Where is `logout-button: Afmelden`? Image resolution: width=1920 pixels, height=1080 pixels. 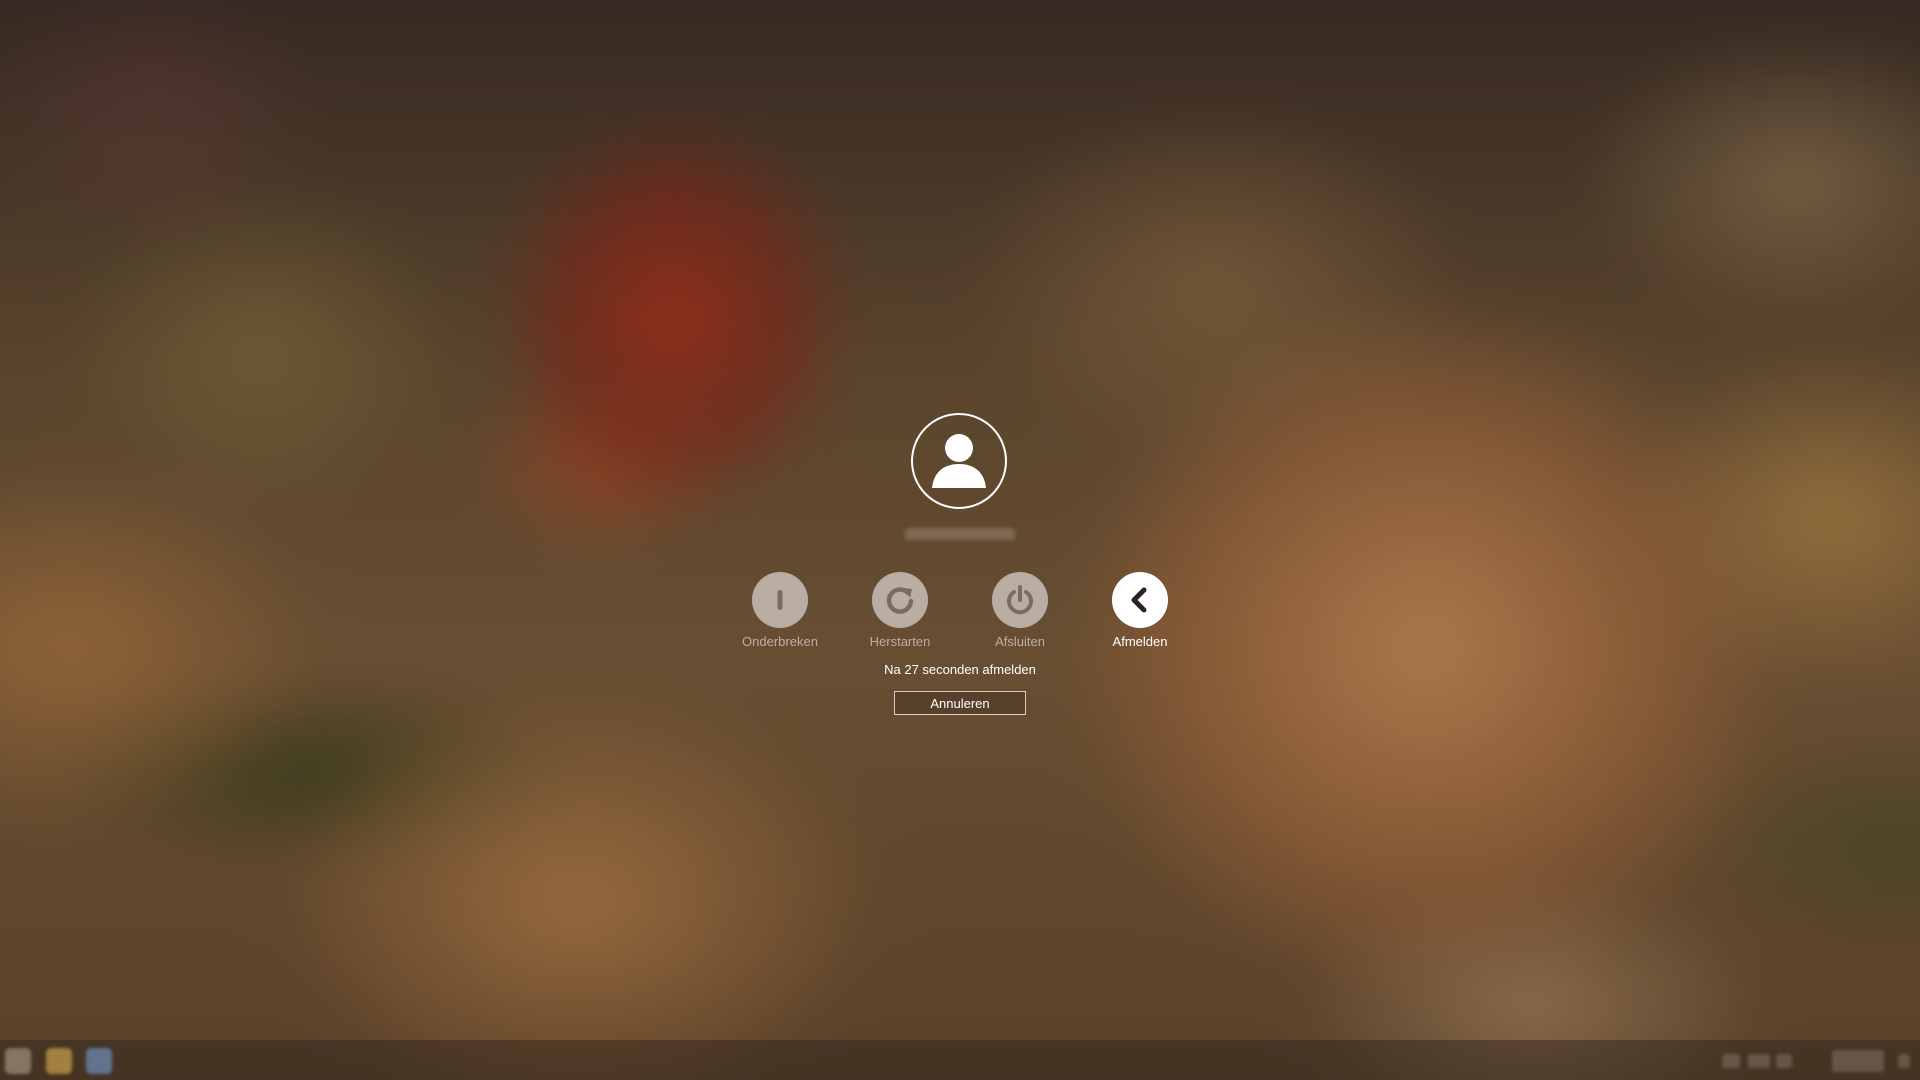
logout-button: Afmelden is located at coordinates (1140, 610).